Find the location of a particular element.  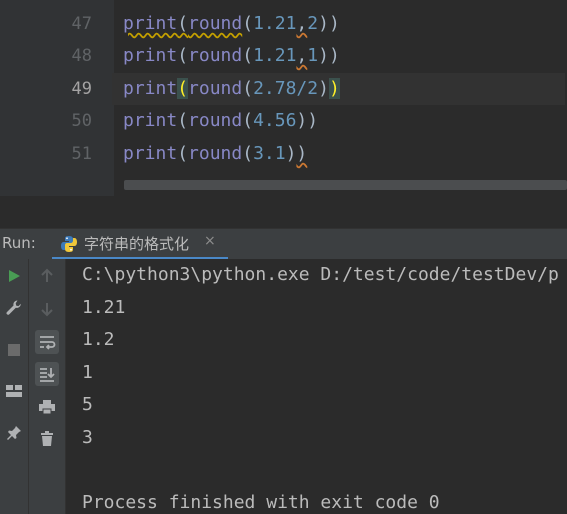

run-primary-toolbar is located at coordinates (14, 386).